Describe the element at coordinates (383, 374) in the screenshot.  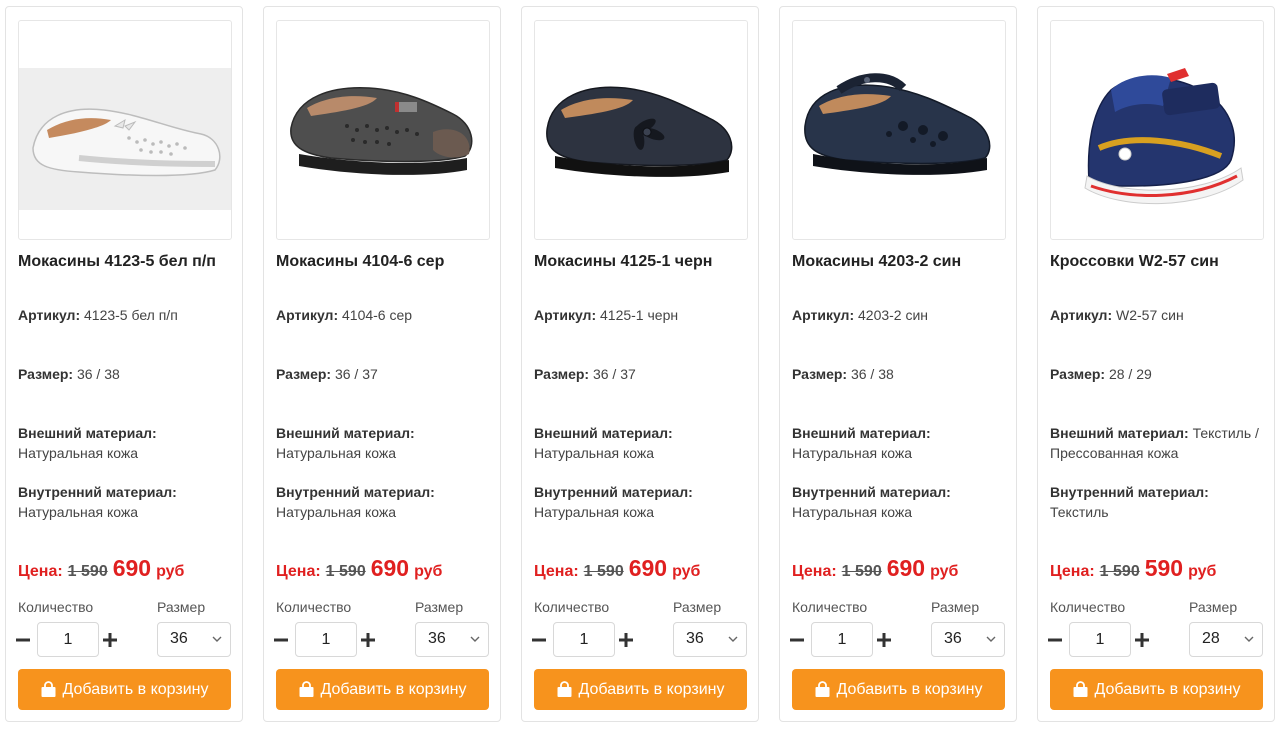
I see `size-row: Размер: 36 / 37` at that location.